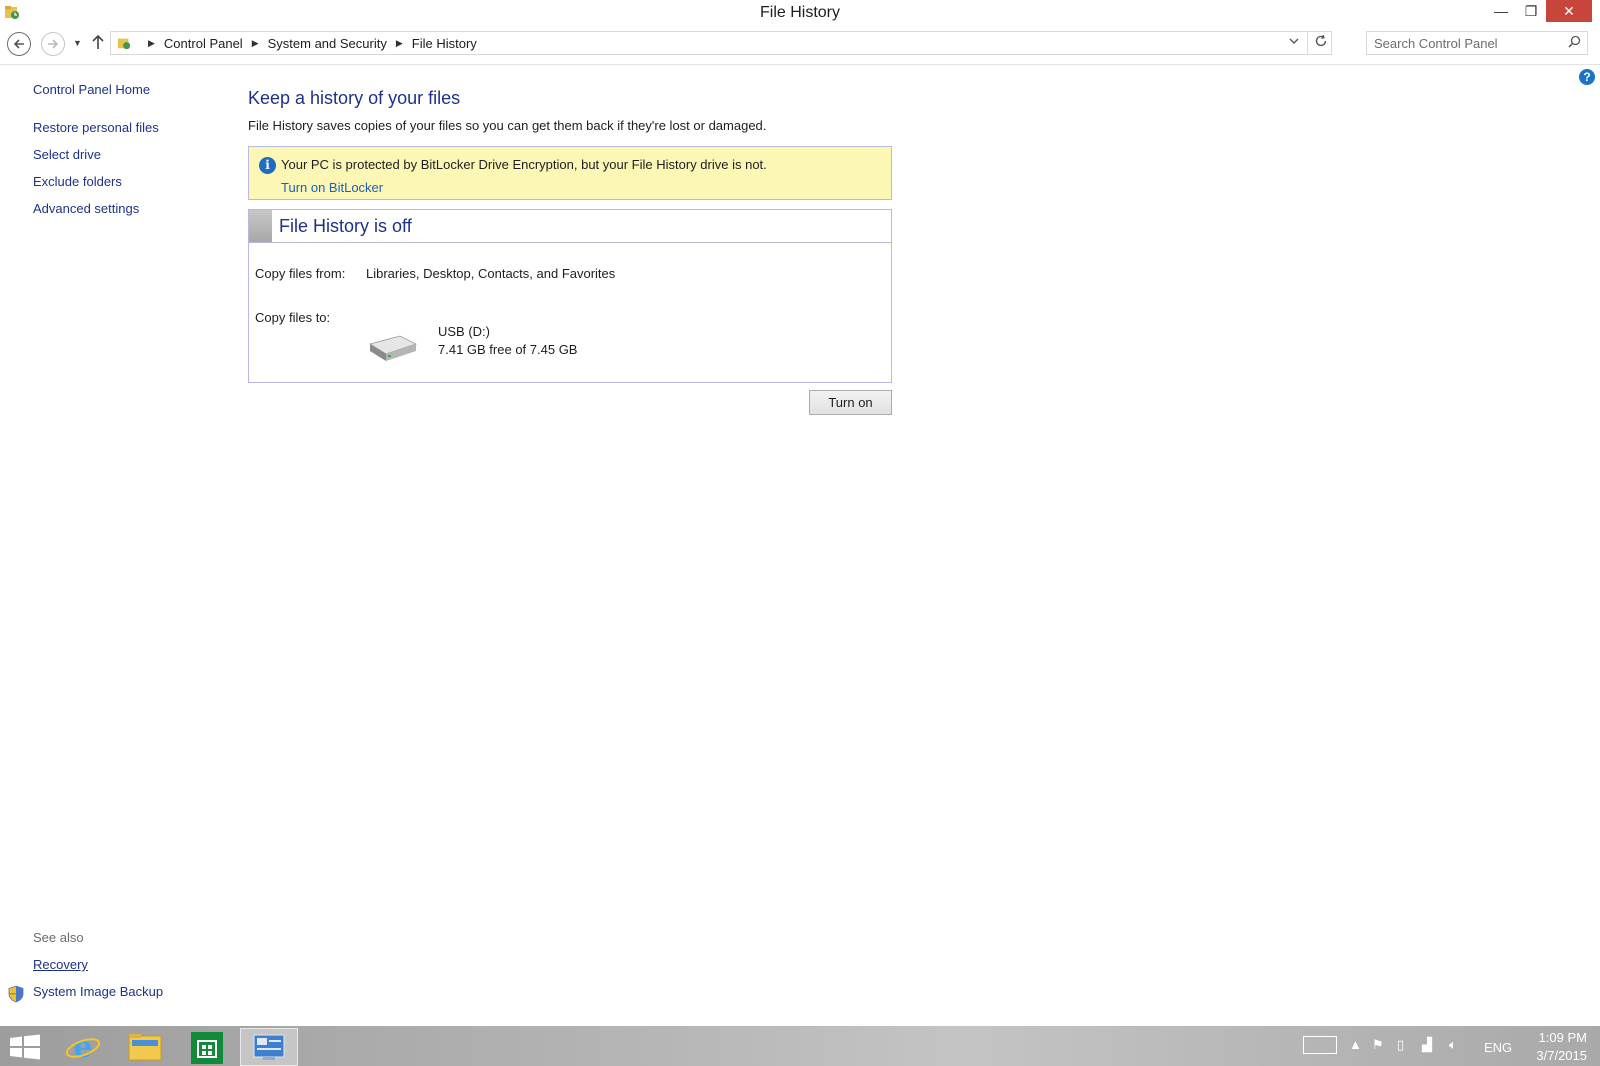  I want to click on info-icon: i, so click(267, 165).